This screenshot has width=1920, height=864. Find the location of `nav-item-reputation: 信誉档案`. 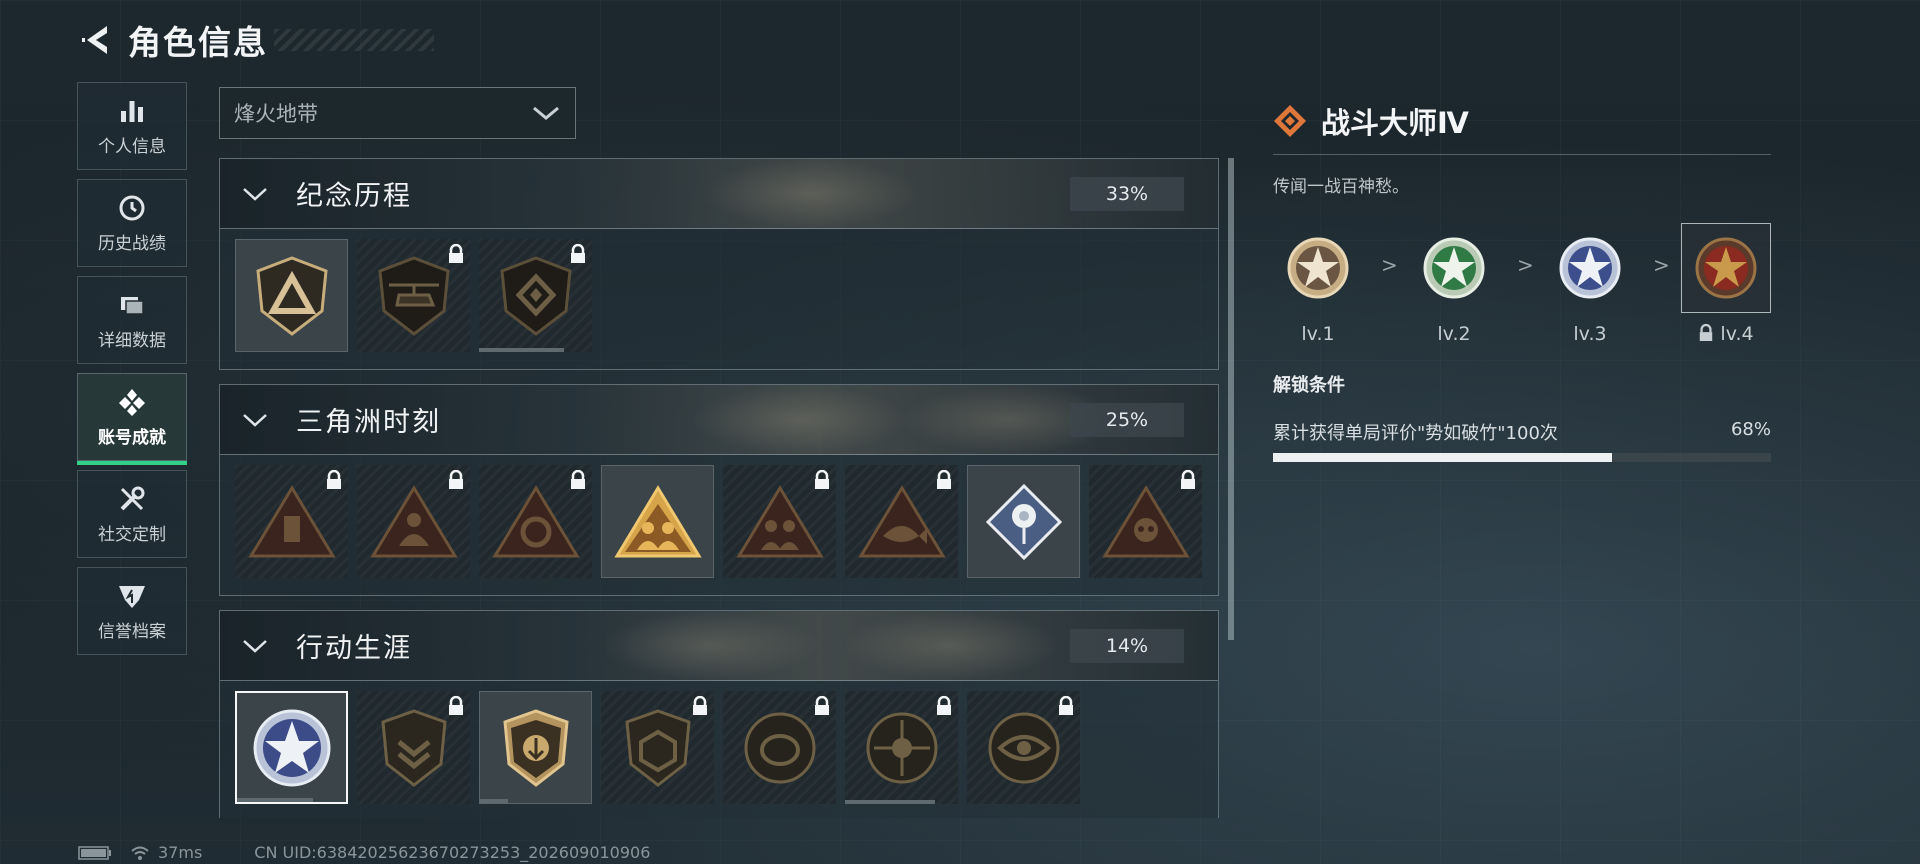

nav-item-reputation: 信誉档案 is located at coordinates (132, 611).